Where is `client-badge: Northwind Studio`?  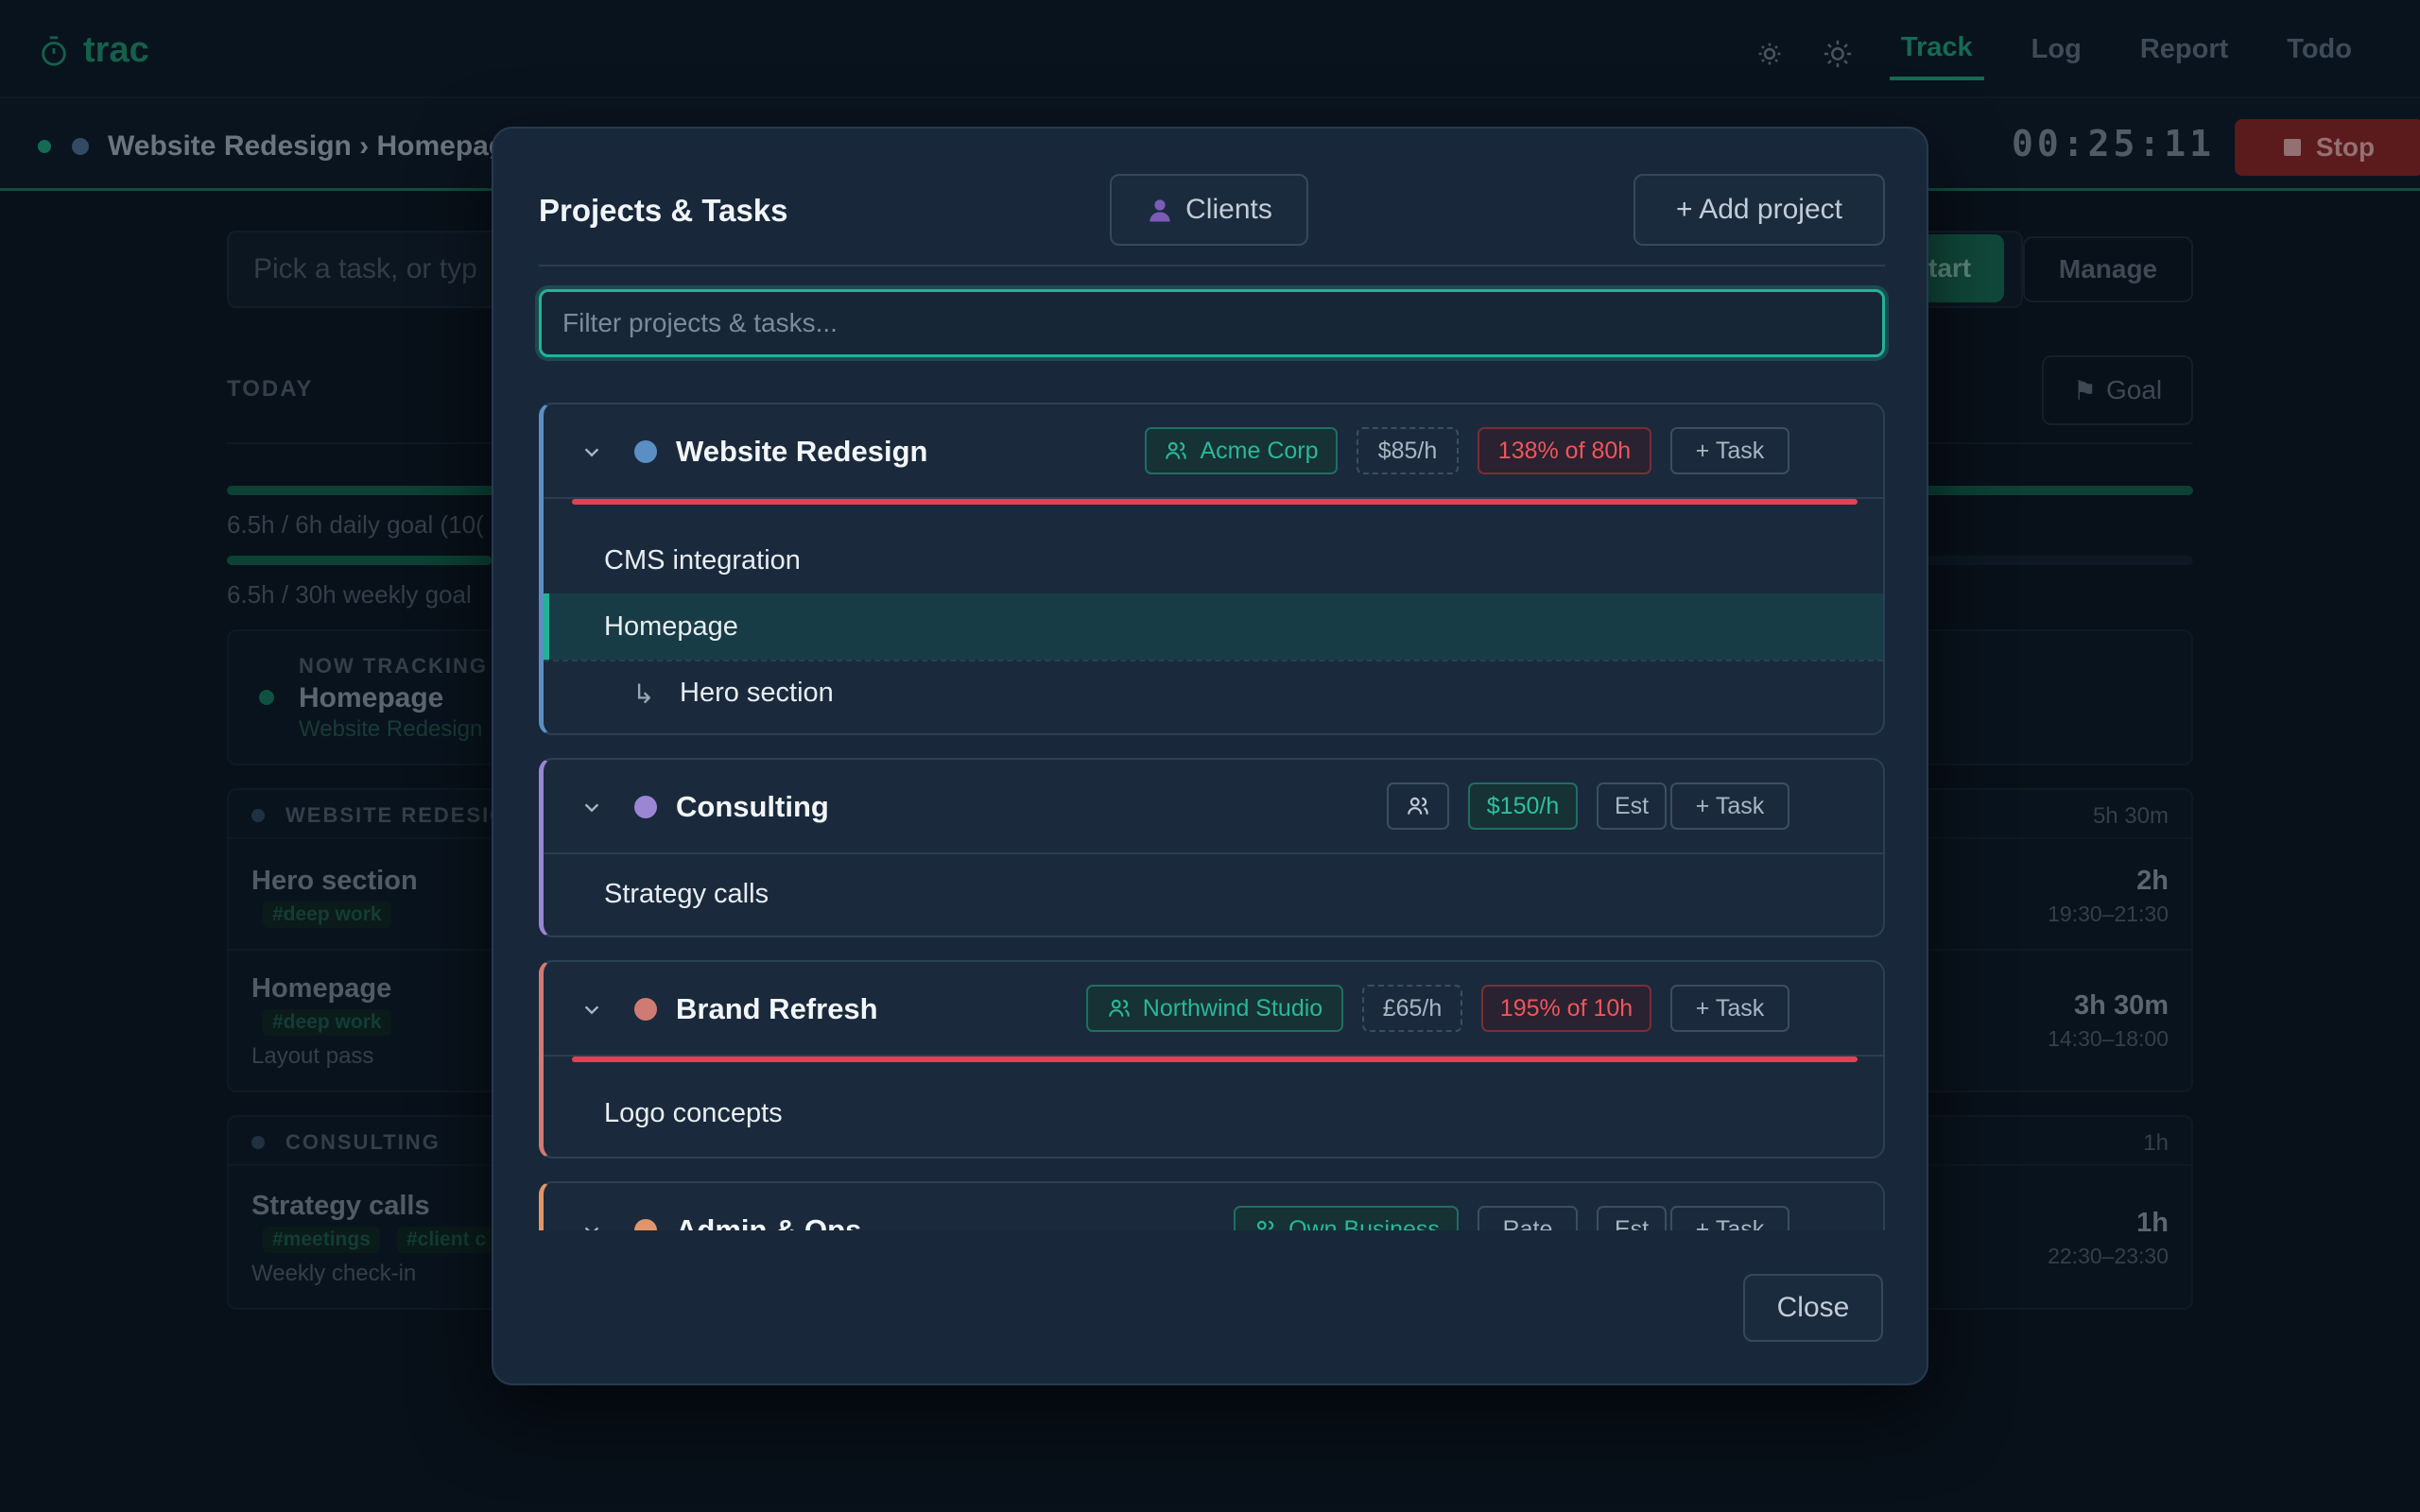
client-badge: Northwind Studio is located at coordinates (1214, 1008).